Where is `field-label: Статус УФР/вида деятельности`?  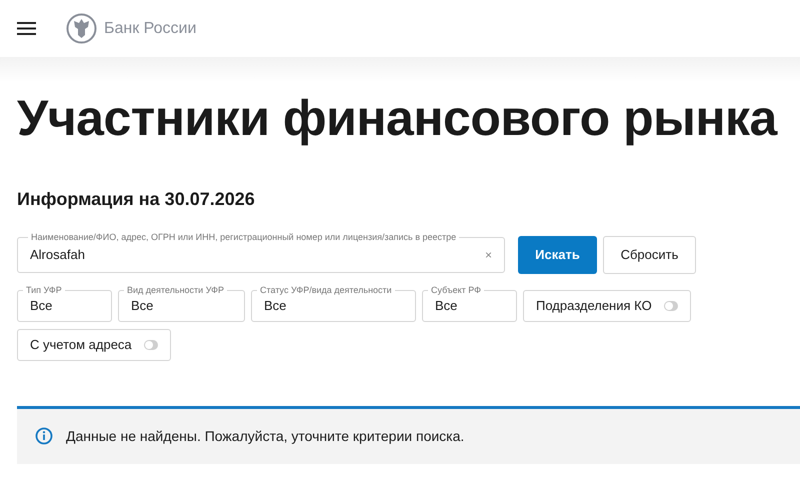 field-label: Статус УФР/вида деятельности is located at coordinates (326, 290).